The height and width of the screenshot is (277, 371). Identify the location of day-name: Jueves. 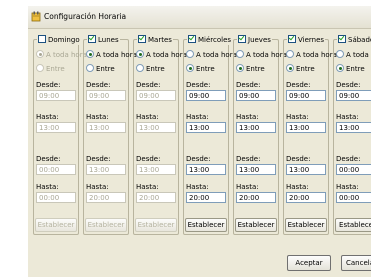
(259, 40).